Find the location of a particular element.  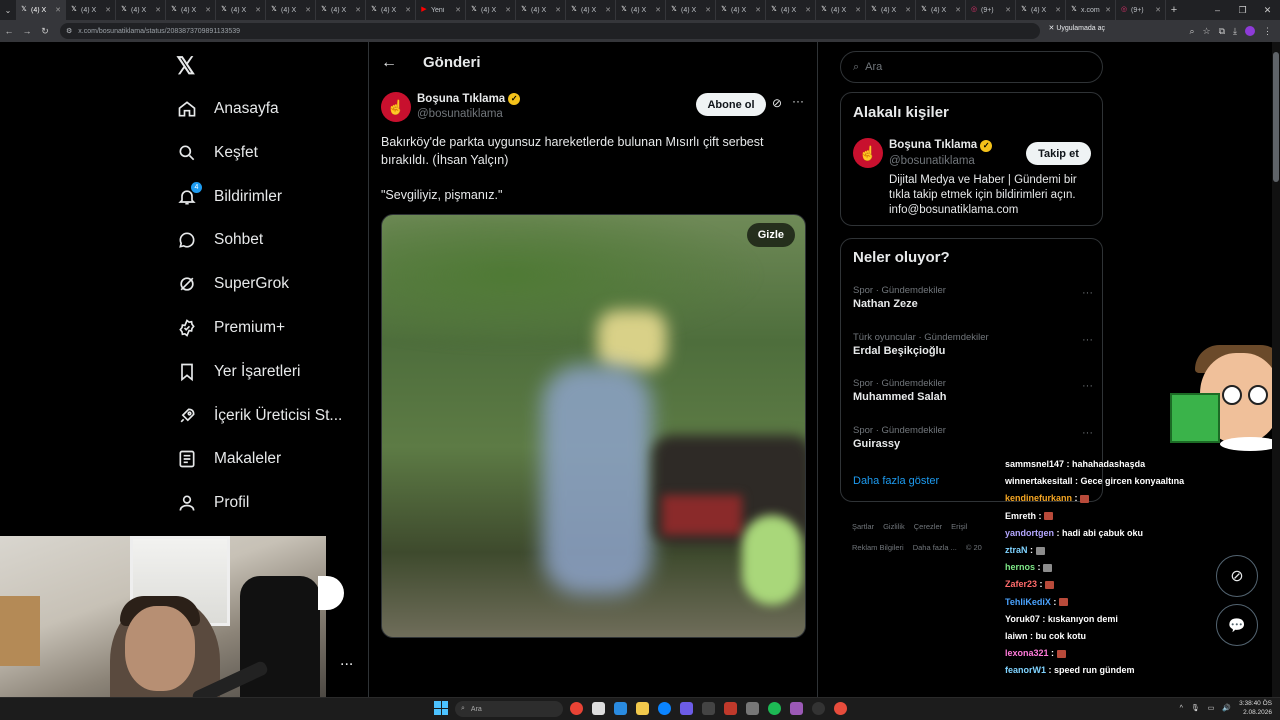

forward-icon: → is located at coordinates (27, 31).